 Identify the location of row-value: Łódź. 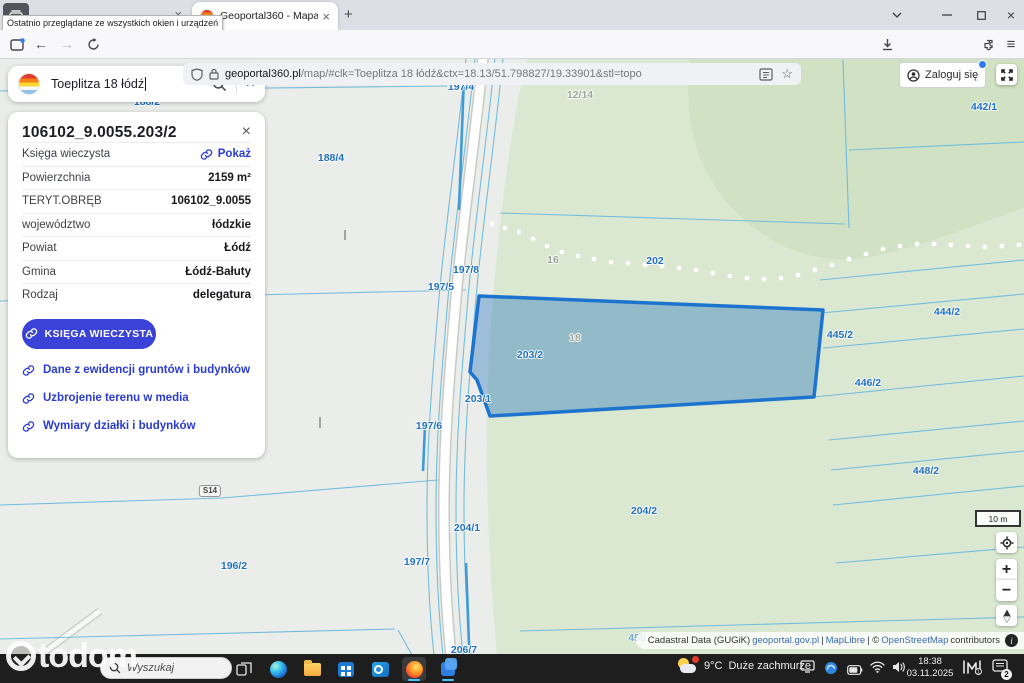
(237, 248).